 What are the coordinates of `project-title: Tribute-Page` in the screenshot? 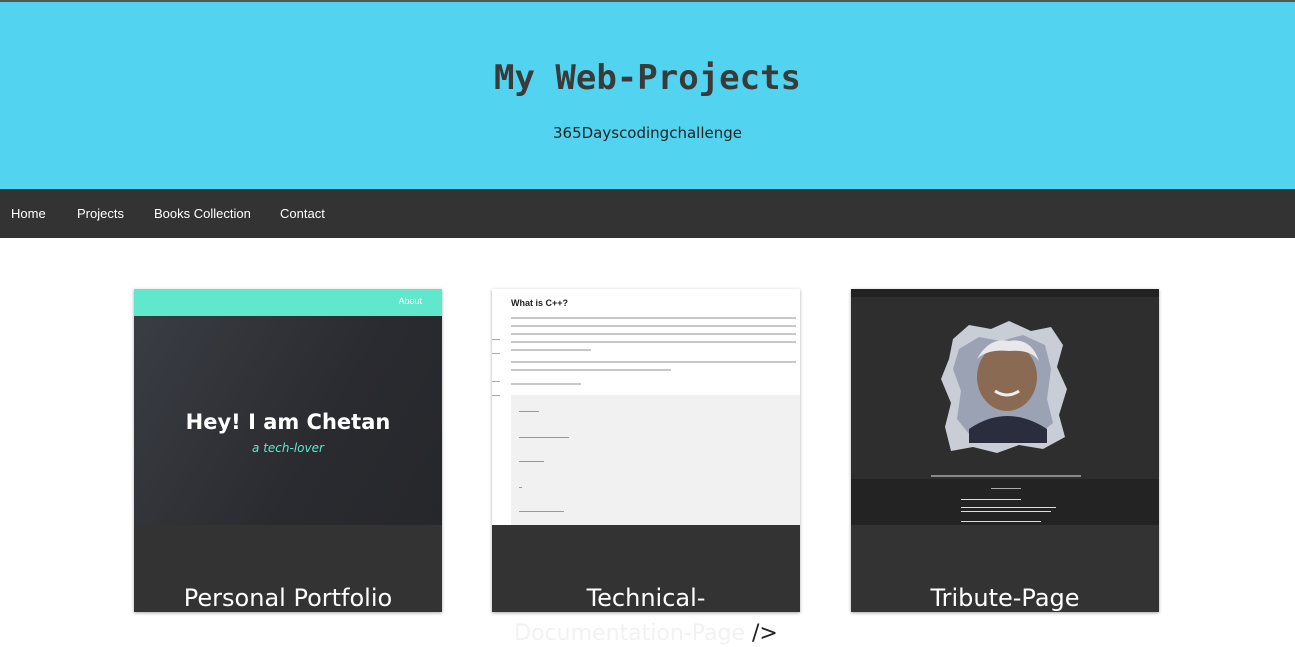 It's located at (1005, 598).